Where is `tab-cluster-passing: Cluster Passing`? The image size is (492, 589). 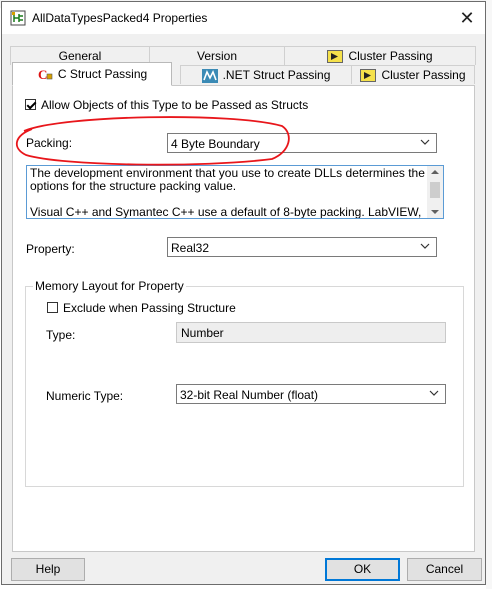
tab-cluster-passing: Cluster Passing is located at coordinates (413, 74).